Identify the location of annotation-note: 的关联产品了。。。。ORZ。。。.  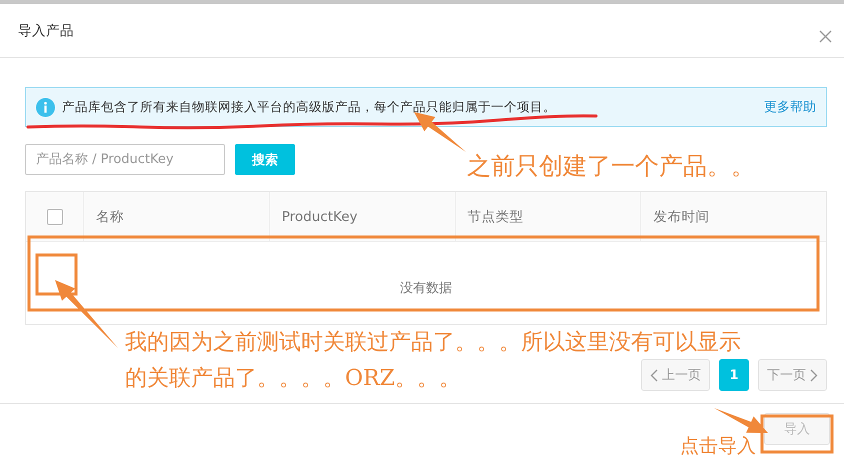
(293, 379).